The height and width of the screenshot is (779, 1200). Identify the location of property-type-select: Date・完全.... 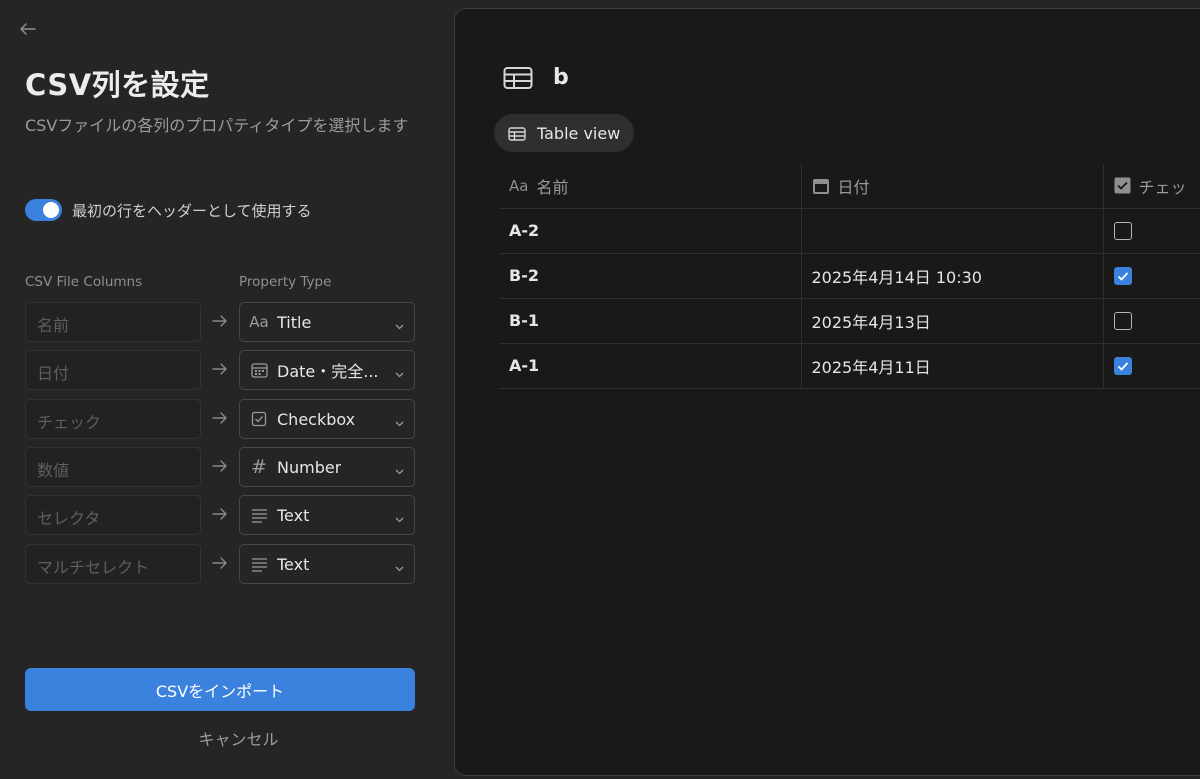
(327, 370).